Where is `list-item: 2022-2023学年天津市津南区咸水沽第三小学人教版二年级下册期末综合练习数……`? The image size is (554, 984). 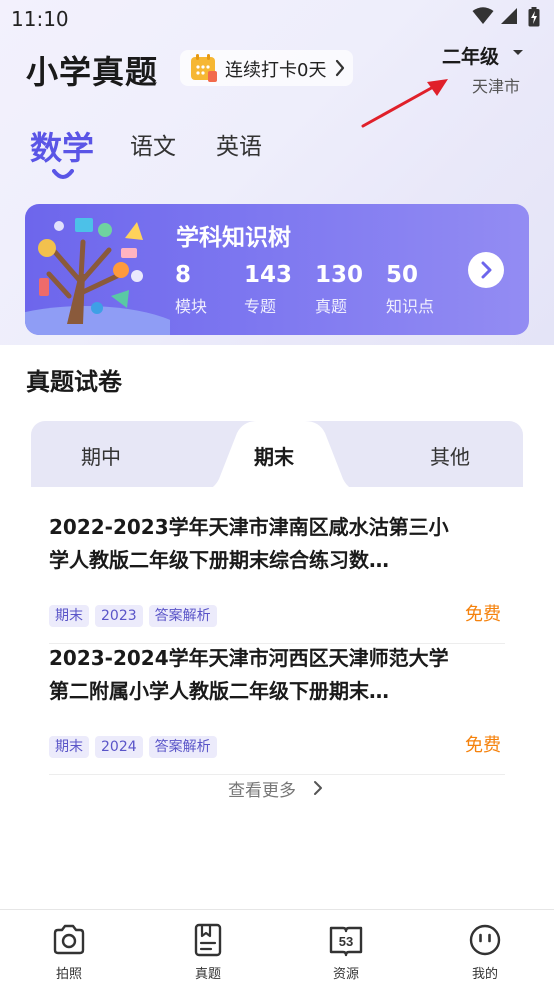 list-item: 2022-2023学年天津市津南区咸水沽第三小学人教版二年级下册期末综合练习数…… is located at coordinates (277, 577).